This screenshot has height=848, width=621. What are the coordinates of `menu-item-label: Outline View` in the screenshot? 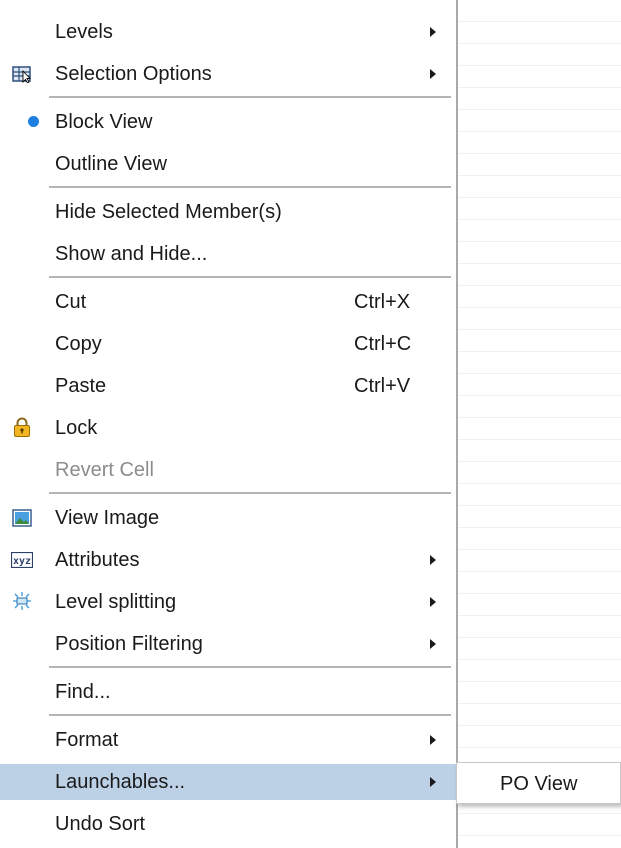 It's located at (111, 164).